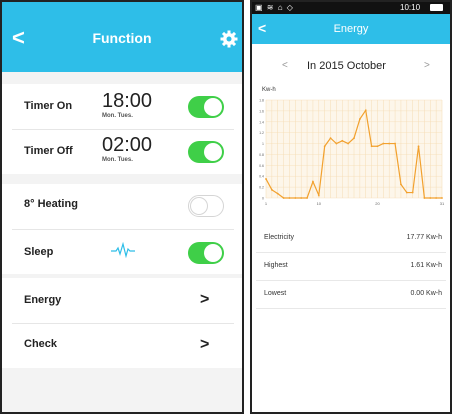 This screenshot has width=452, height=414. I want to click on stat-value: 17.77 Kw-h, so click(424, 237).